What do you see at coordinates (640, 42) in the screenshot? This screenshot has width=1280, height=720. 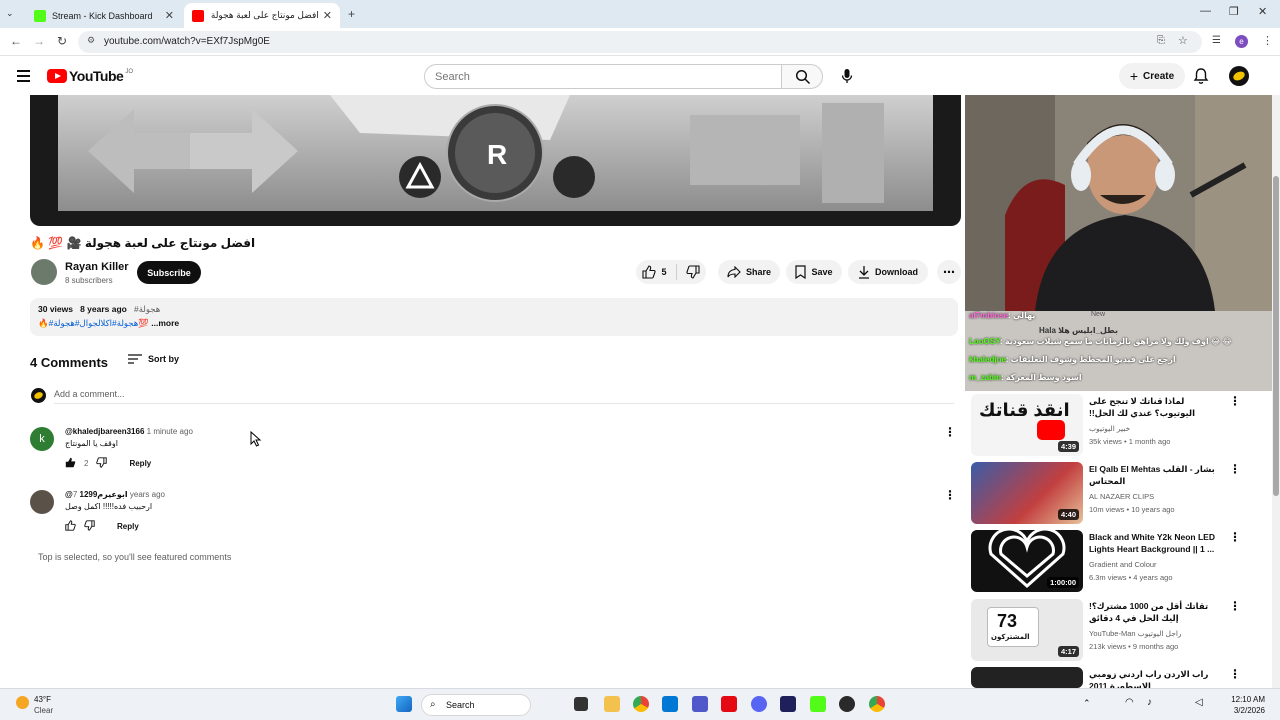 I see `omnibox: ⚙ youtube.com/watch?v=EXf7JspMg0E ⎘ ☆` at bounding box center [640, 42].